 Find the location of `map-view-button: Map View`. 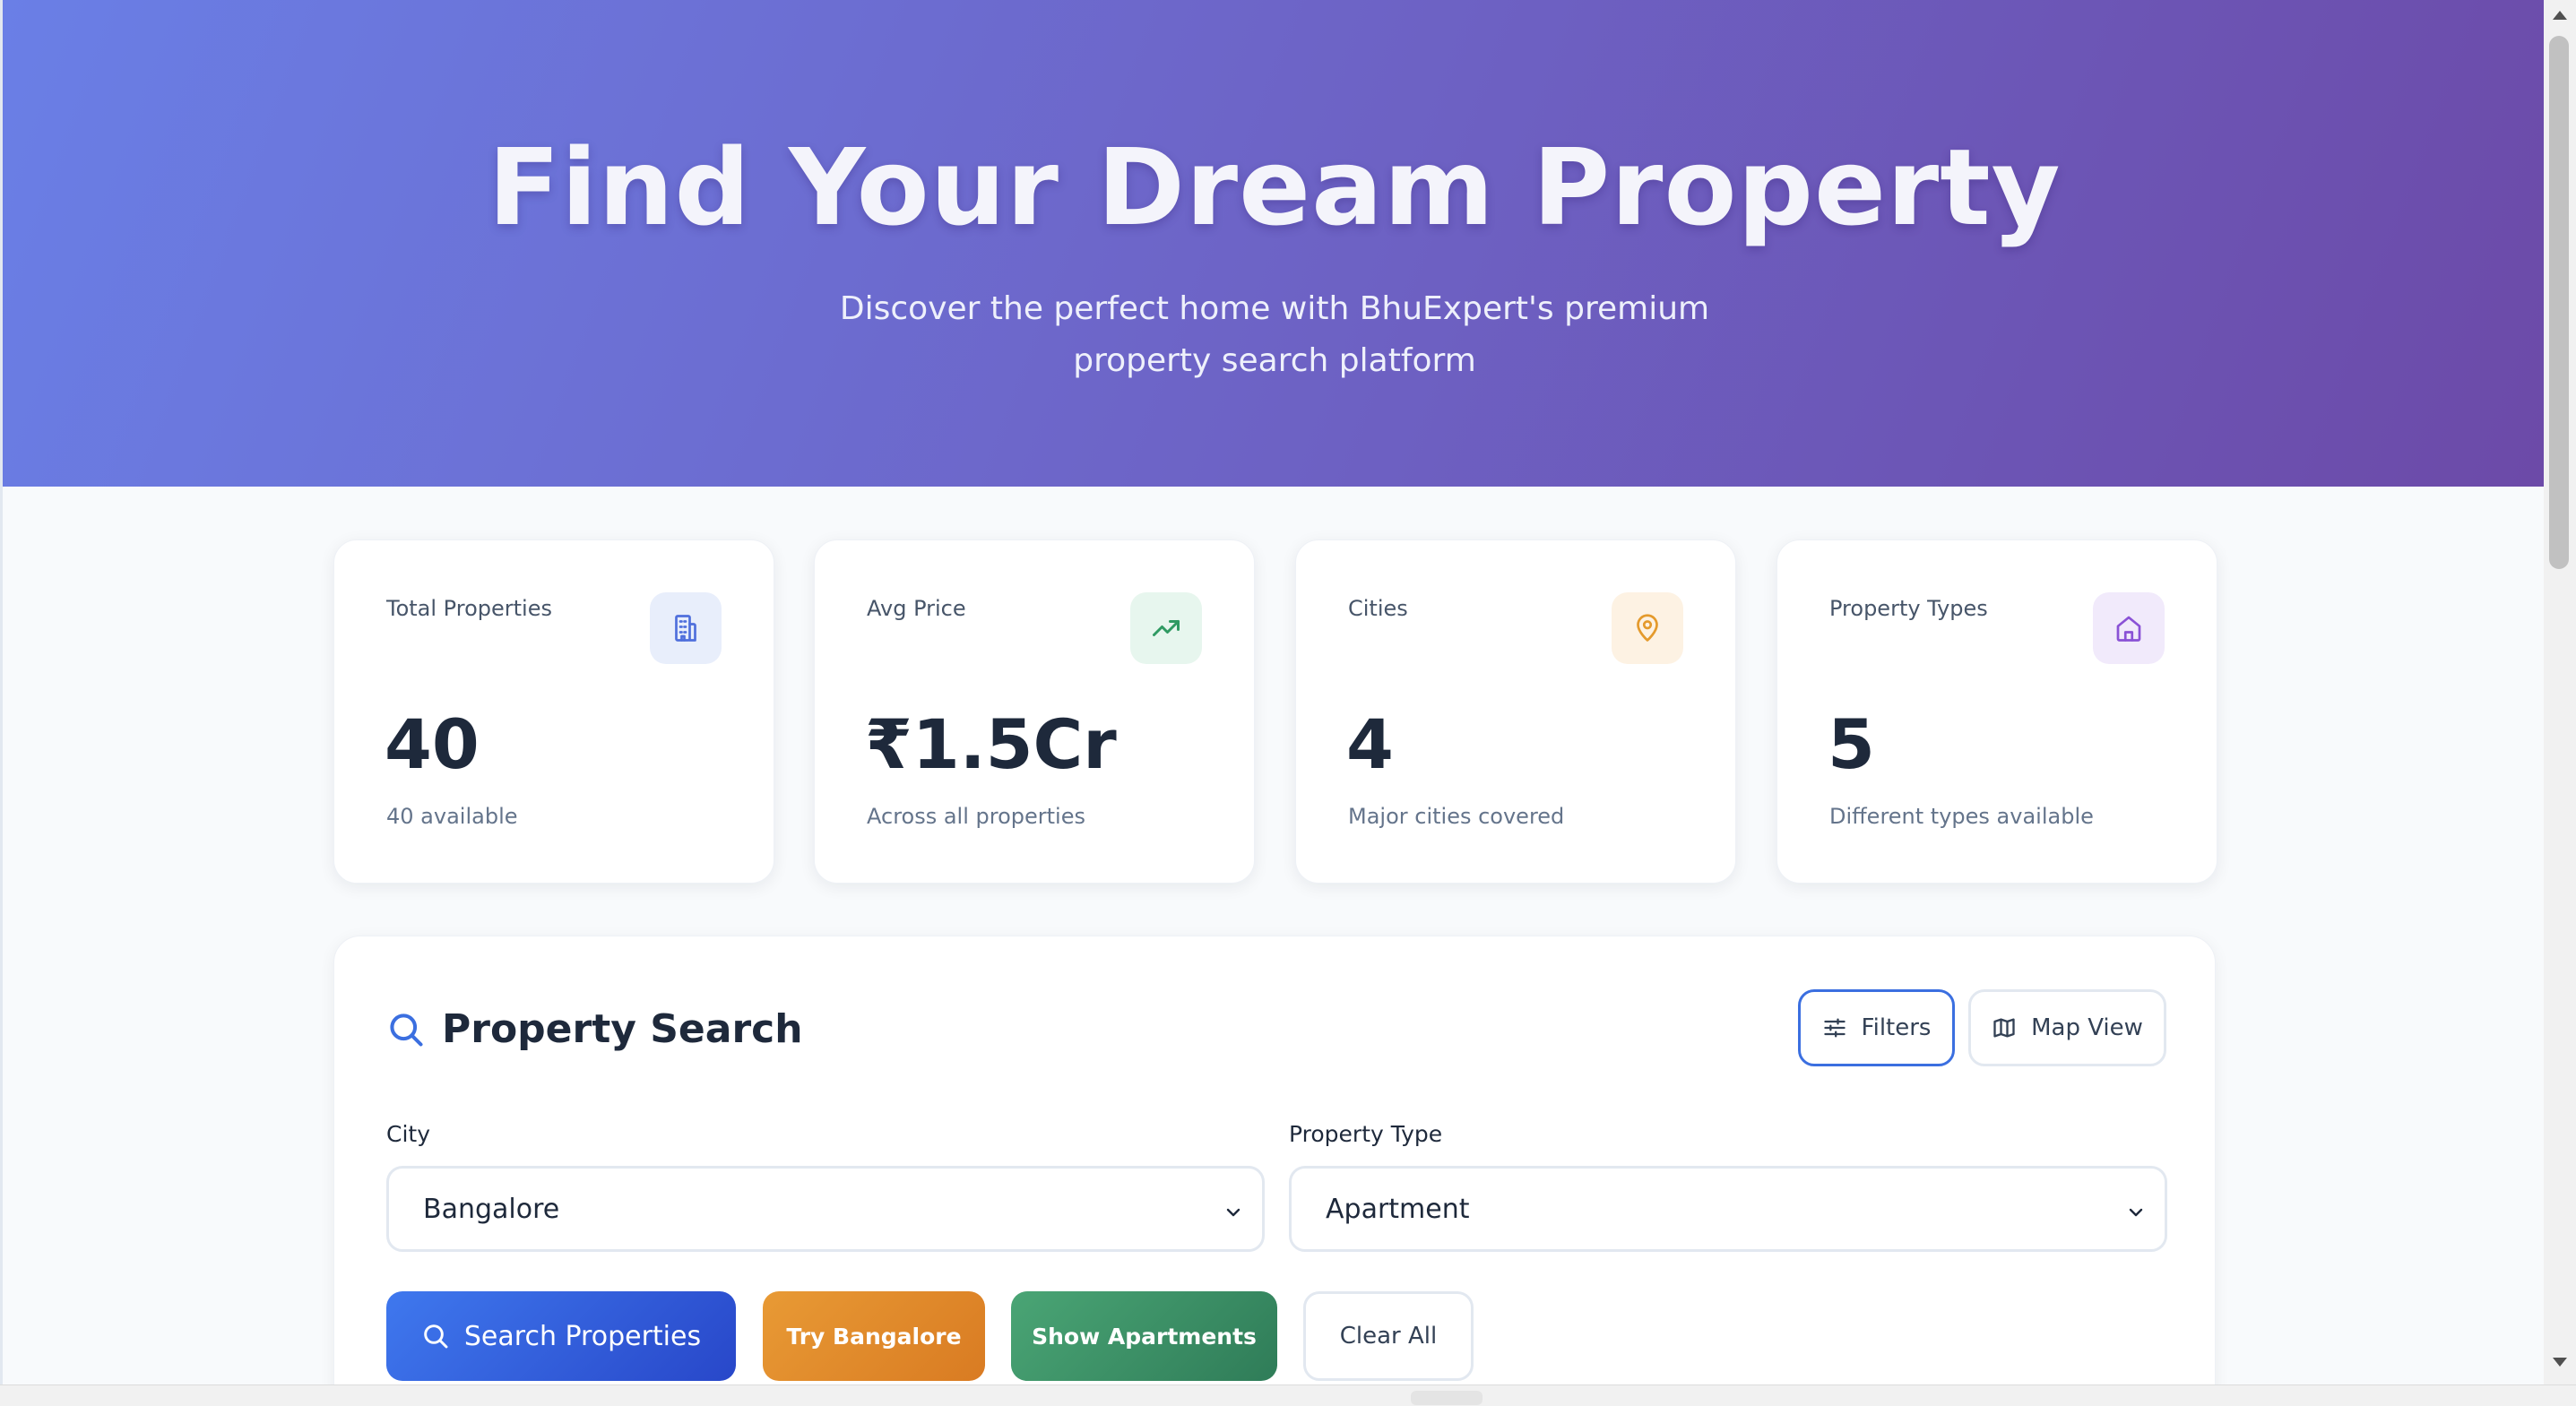

map-view-button: Map View is located at coordinates (2067, 1027).